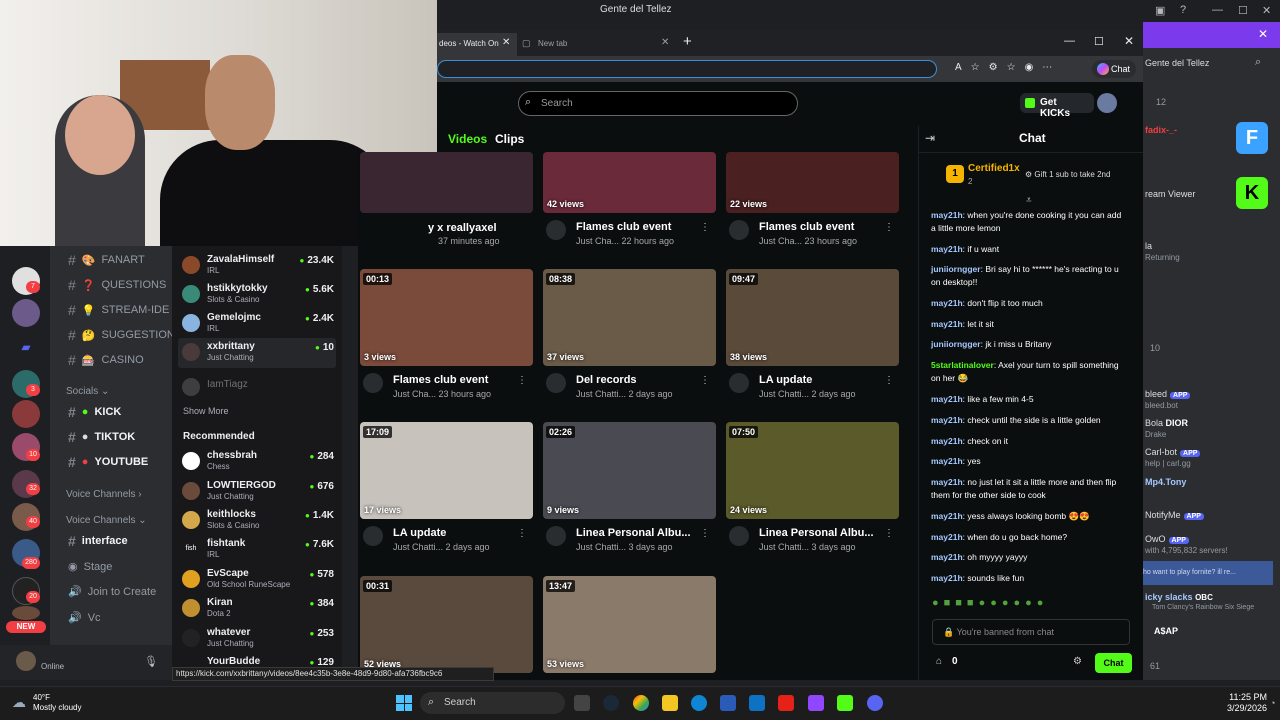 The width and height of the screenshot is (1280, 720). I want to click on video-thumbnail: 00:31 52 views, so click(446, 624).